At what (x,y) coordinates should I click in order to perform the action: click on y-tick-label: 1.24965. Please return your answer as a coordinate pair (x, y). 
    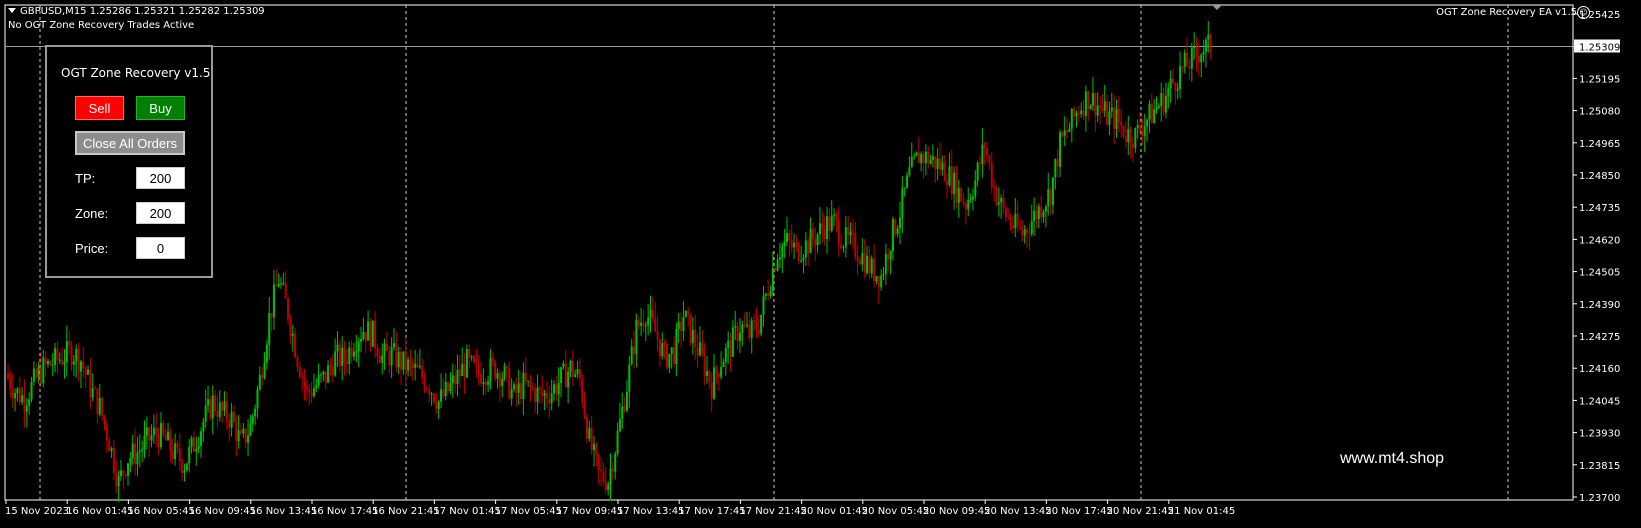
    Looking at the image, I should click on (1599, 144).